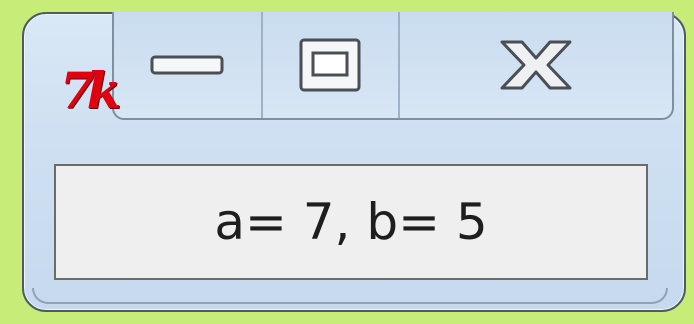 This screenshot has width=694, height=324. What do you see at coordinates (90, 90) in the screenshot?
I see `app-icon: 7k` at bounding box center [90, 90].